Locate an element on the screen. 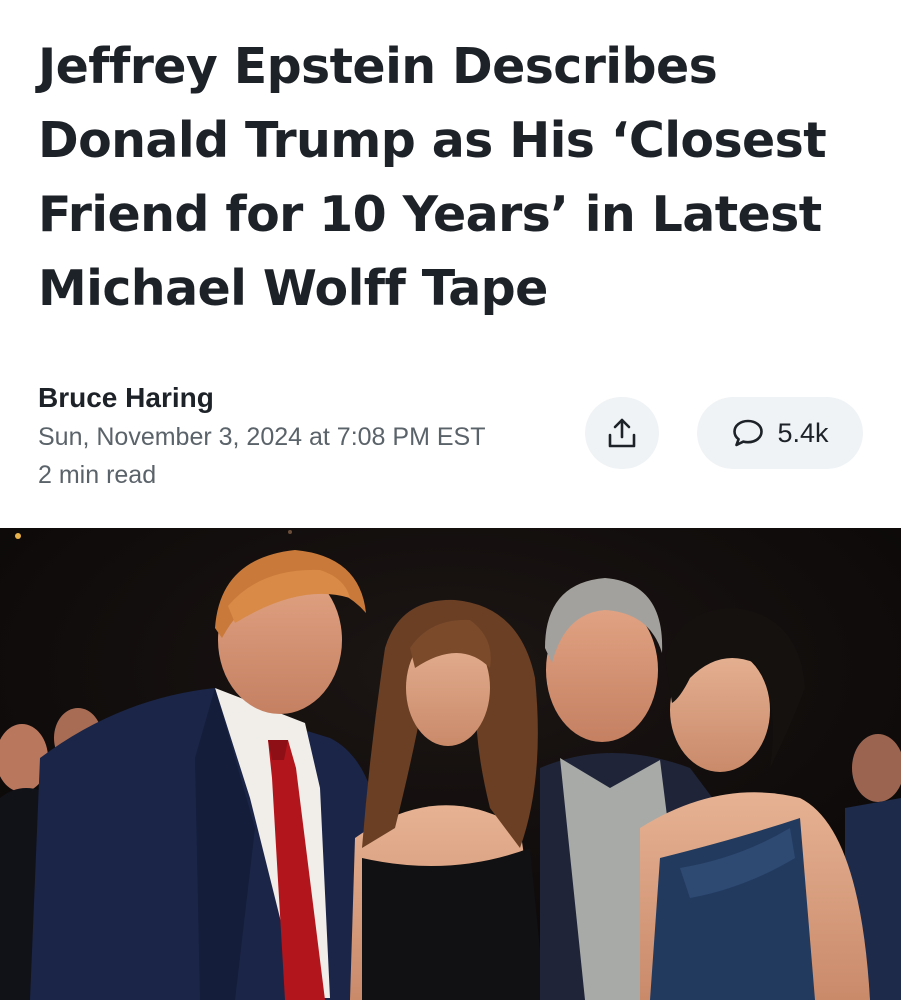  comment-count: 5.4k is located at coordinates (803, 432).